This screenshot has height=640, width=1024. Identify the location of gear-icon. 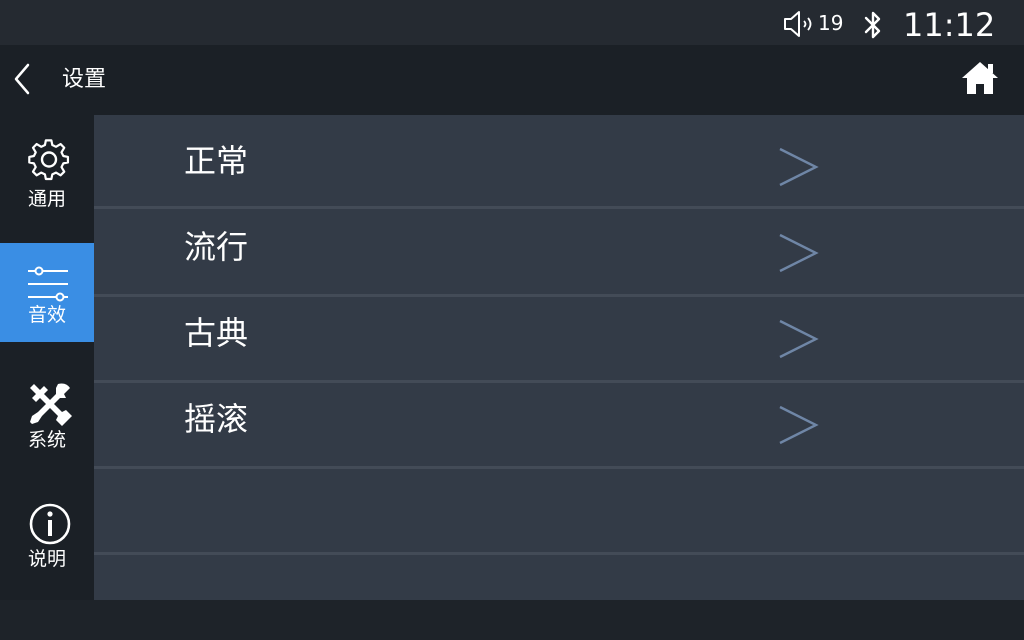
(49, 160).